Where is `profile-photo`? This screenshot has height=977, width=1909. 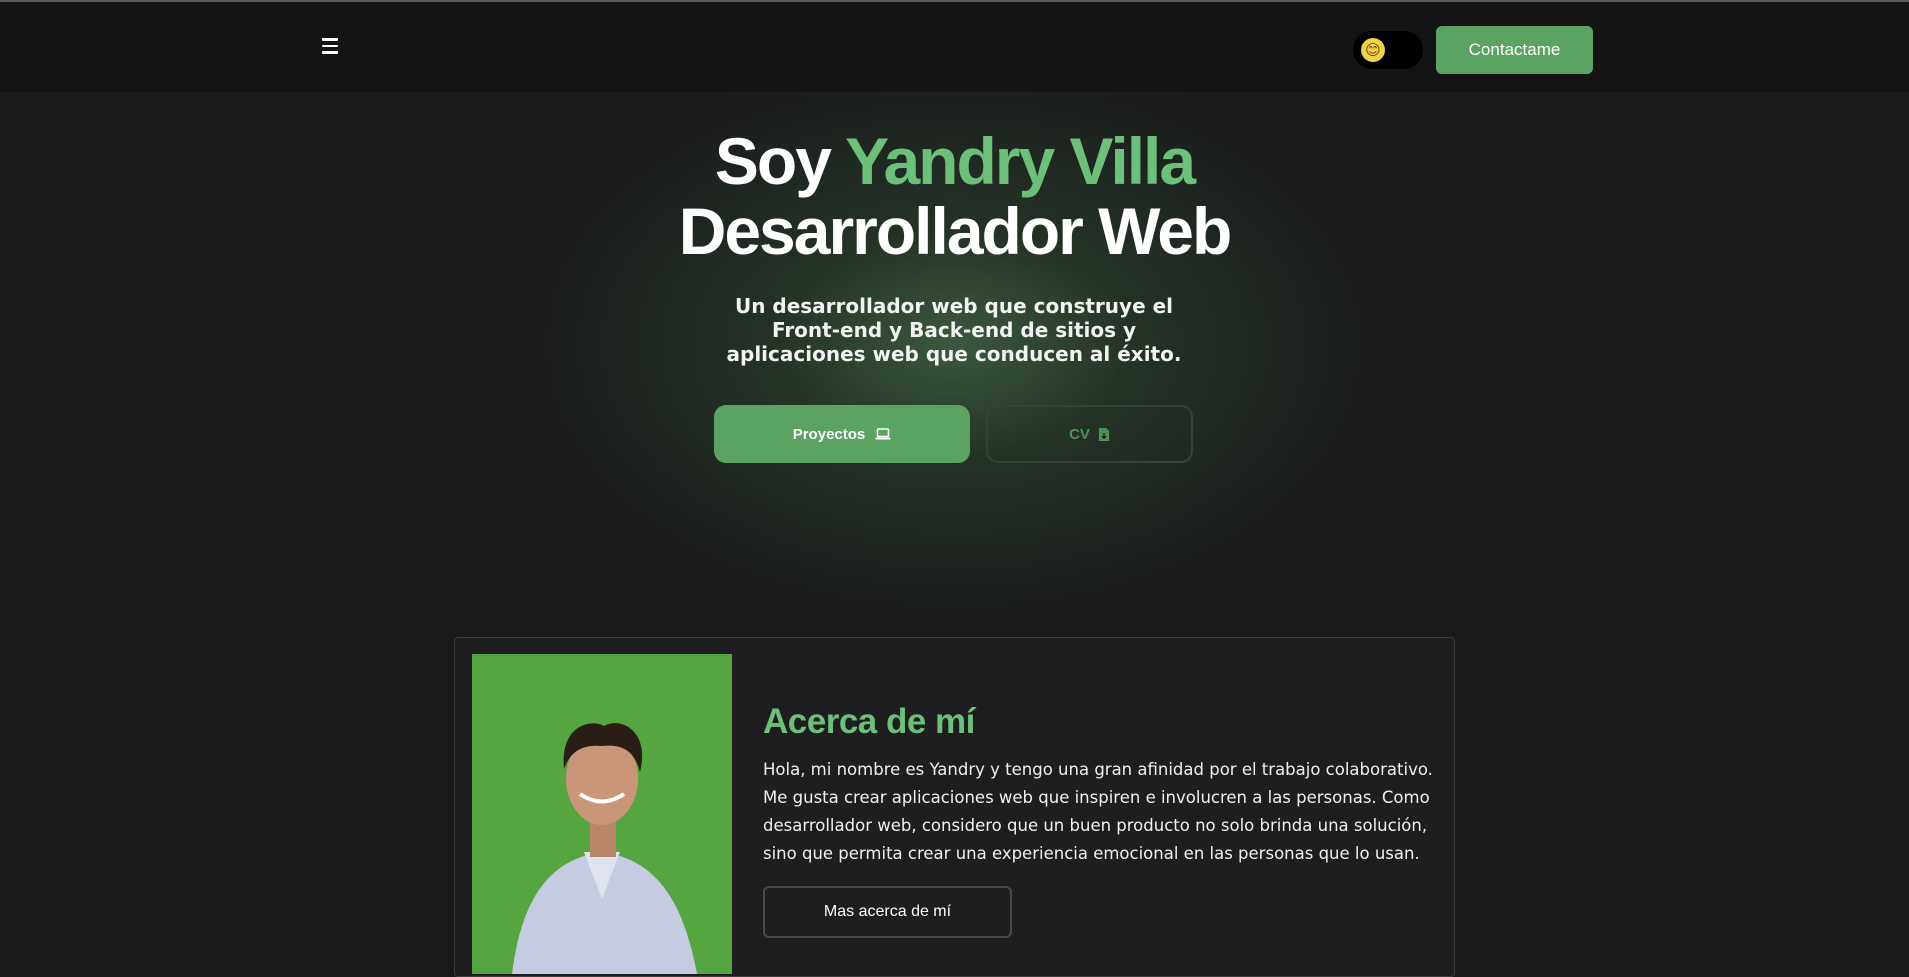
profile-photo is located at coordinates (602, 814).